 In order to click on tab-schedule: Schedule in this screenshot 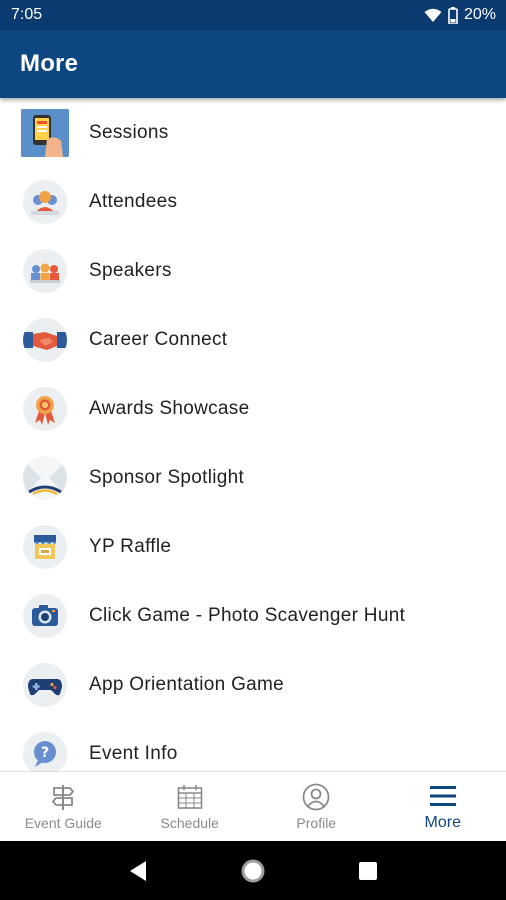, I will do `click(190, 806)`.